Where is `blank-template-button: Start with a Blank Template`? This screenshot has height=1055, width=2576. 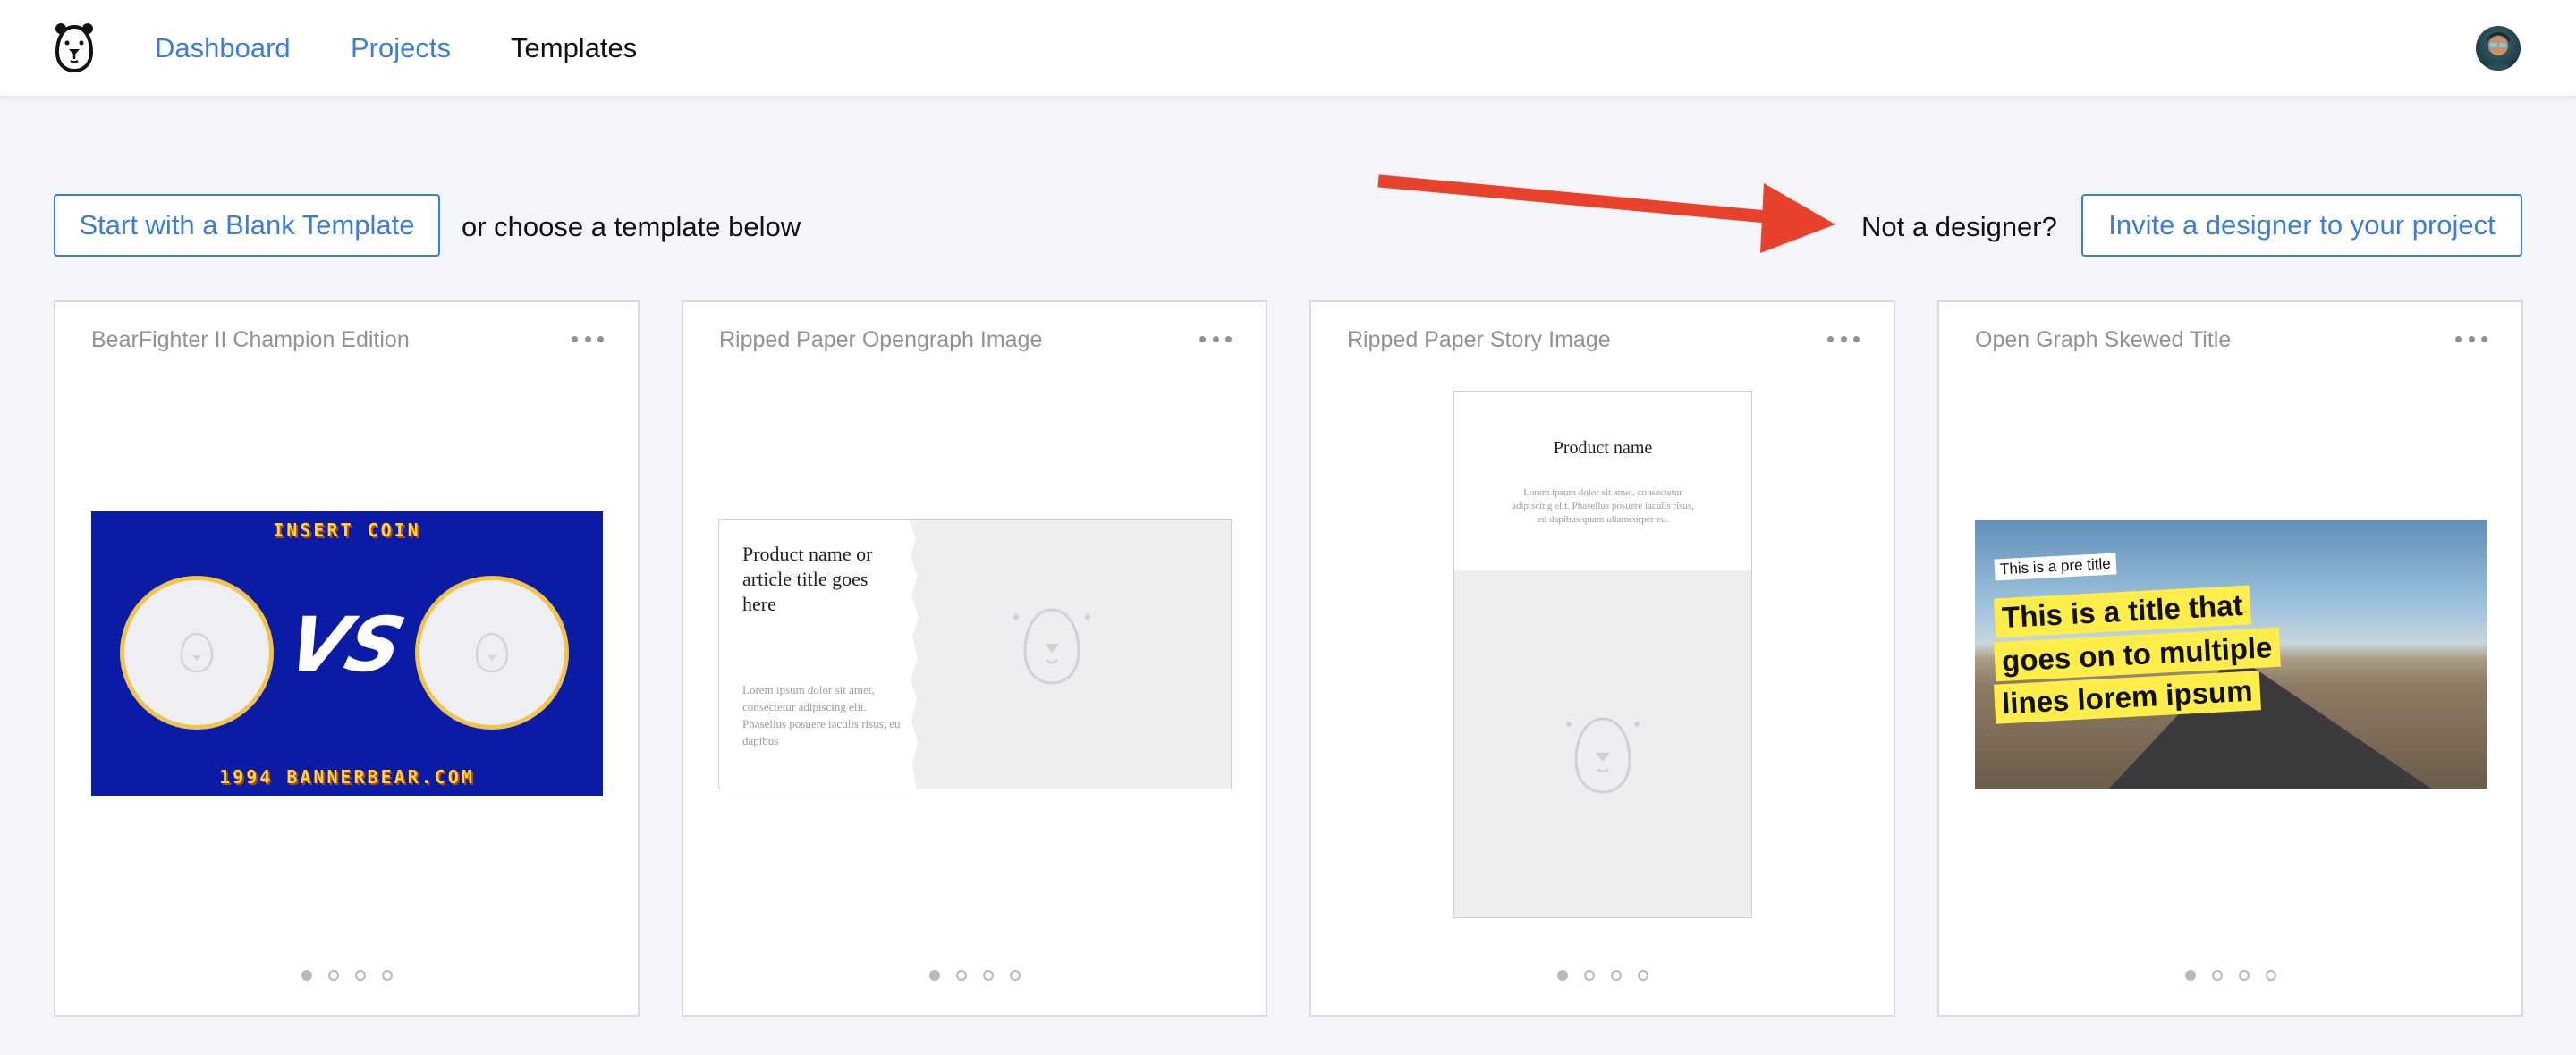
blank-template-button: Start with a Blank Template is located at coordinates (247, 225).